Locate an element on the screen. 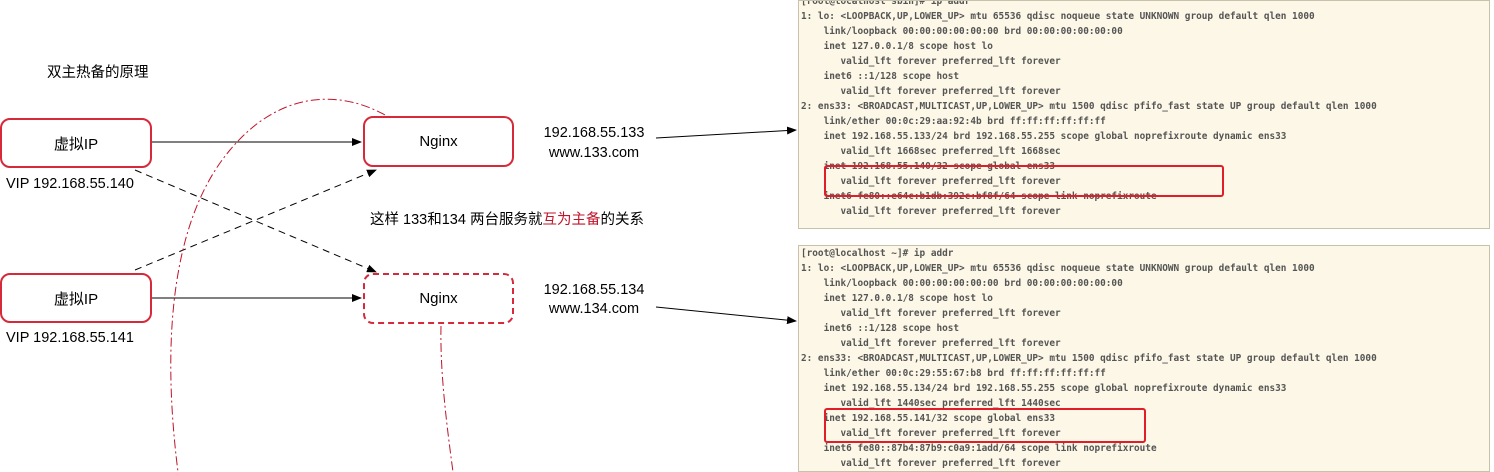 The image size is (1494, 472). server-2-domain: www.134.com is located at coordinates (594, 309).